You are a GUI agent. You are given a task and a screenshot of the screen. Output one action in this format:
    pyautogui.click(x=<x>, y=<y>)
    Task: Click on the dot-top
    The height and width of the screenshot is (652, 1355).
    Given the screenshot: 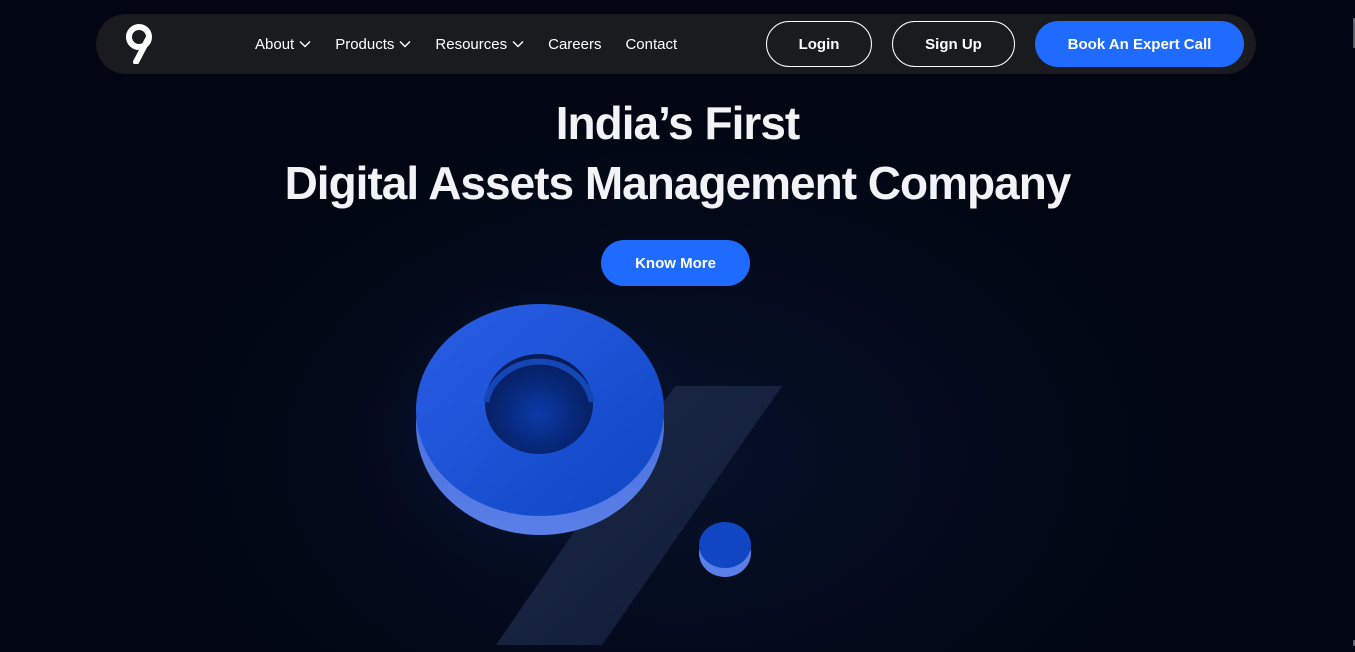 What is the action you would take?
    pyautogui.click(x=725, y=545)
    